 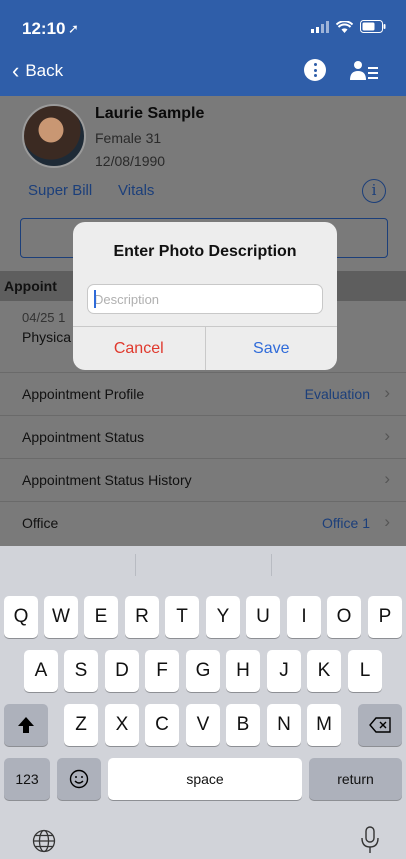 What do you see at coordinates (324, 725) in the screenshot?
I see `key-m: M` at bounding box center [324, 725].